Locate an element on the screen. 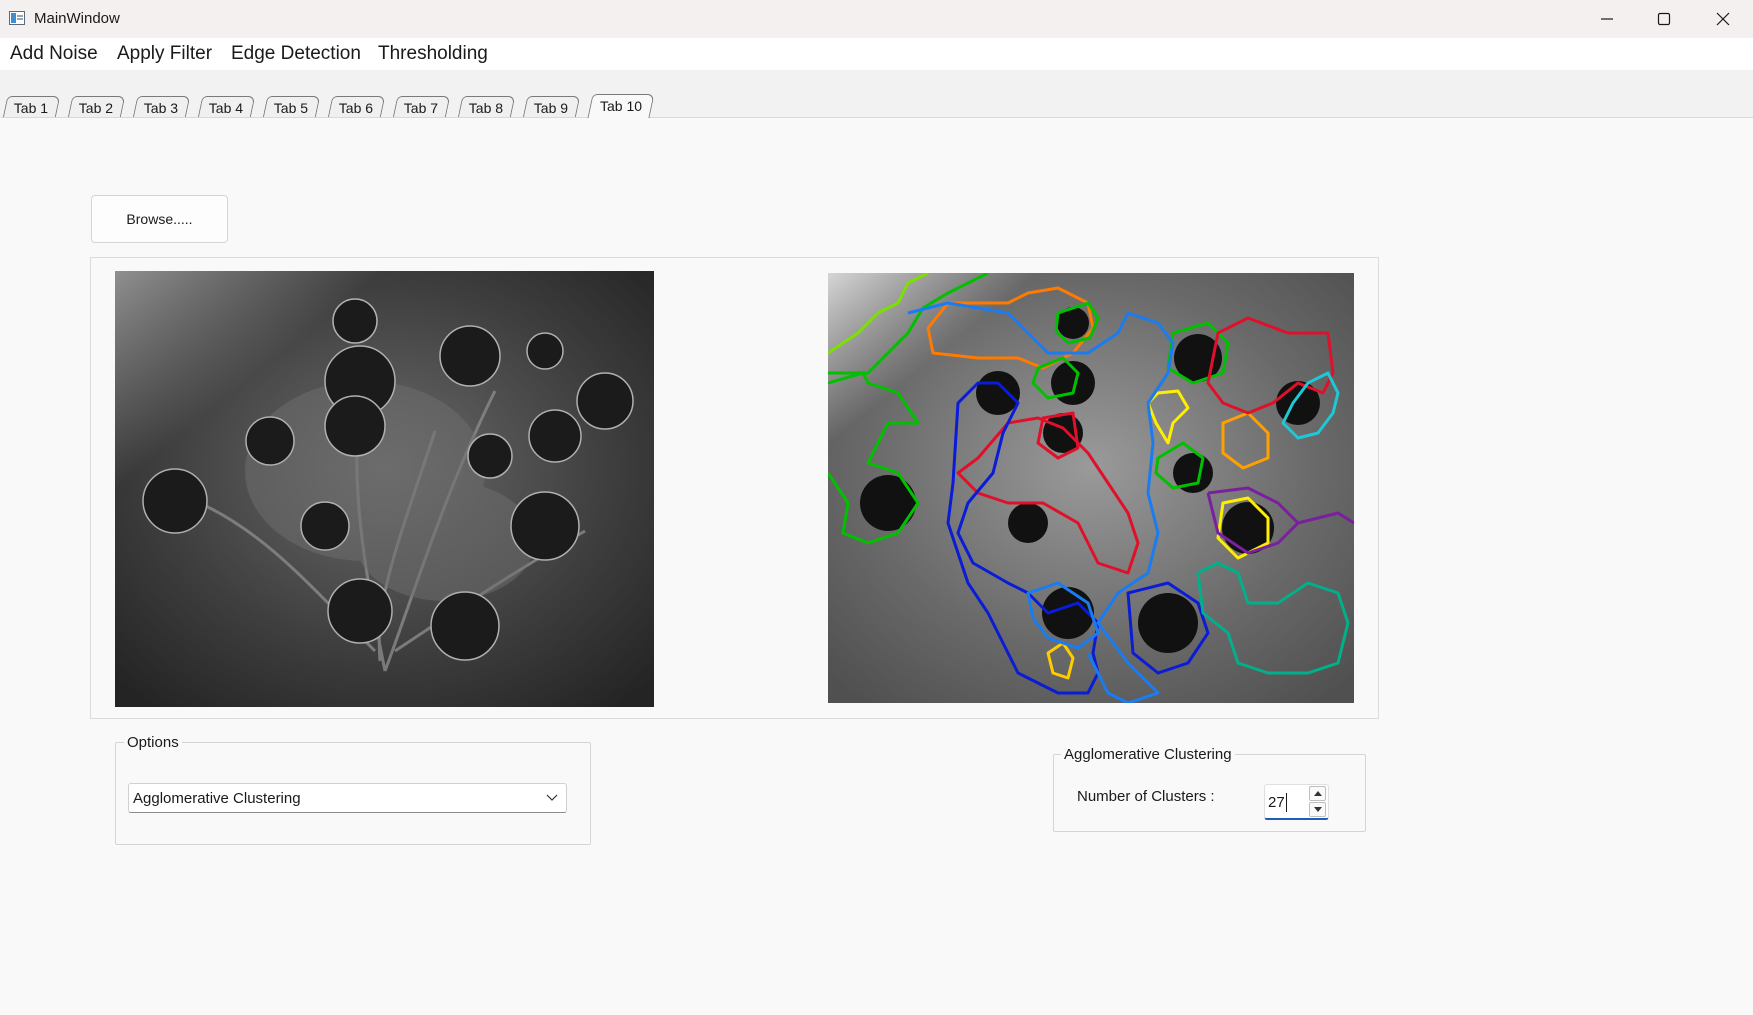 This screenshot has width=1753, height=1015. tab-label: Tab 10 is located at coordinates (621, 106).